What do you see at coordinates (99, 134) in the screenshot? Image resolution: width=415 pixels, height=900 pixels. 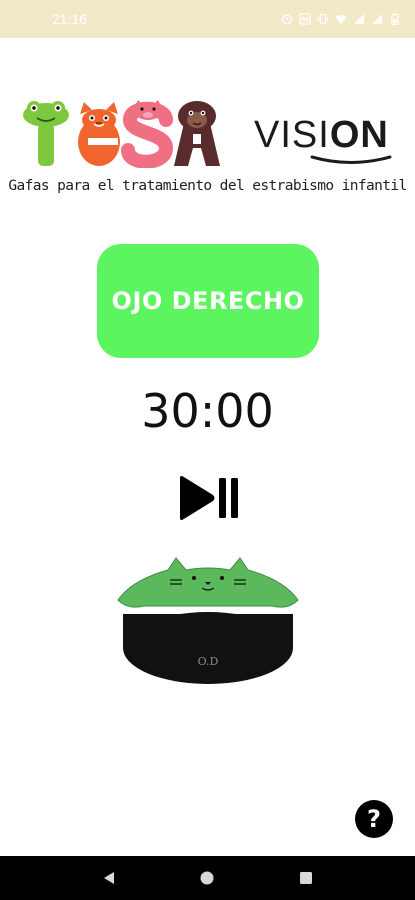 I see `cat-letter-e-icon` at bounding box center [99, 134].